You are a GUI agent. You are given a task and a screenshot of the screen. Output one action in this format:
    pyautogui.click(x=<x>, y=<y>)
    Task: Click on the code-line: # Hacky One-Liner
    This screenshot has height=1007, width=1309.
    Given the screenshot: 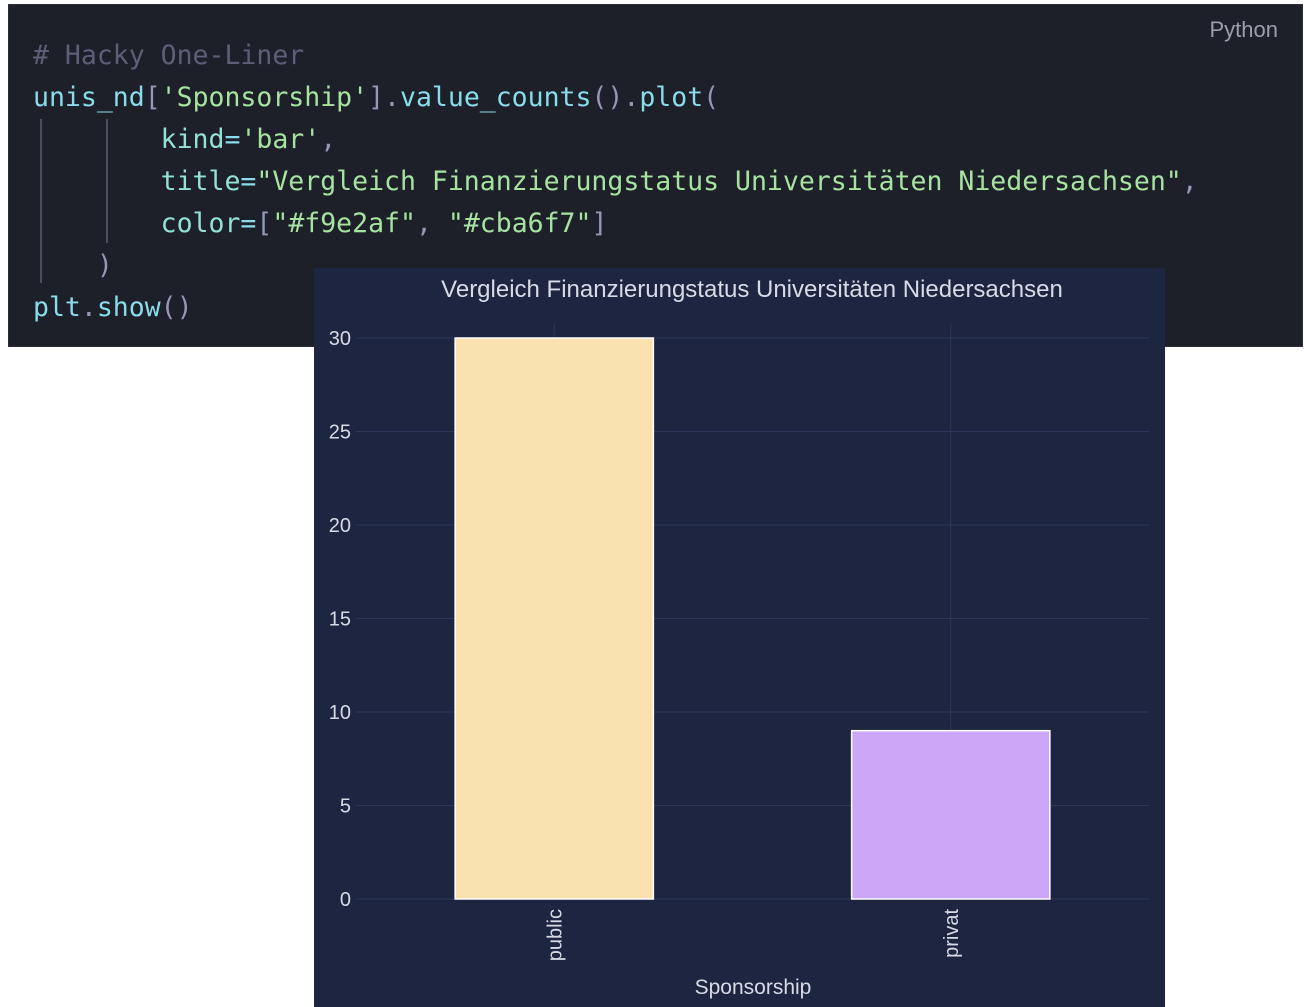 What is the action you would take?
    pyautogui.click(x=615, y=56)
    